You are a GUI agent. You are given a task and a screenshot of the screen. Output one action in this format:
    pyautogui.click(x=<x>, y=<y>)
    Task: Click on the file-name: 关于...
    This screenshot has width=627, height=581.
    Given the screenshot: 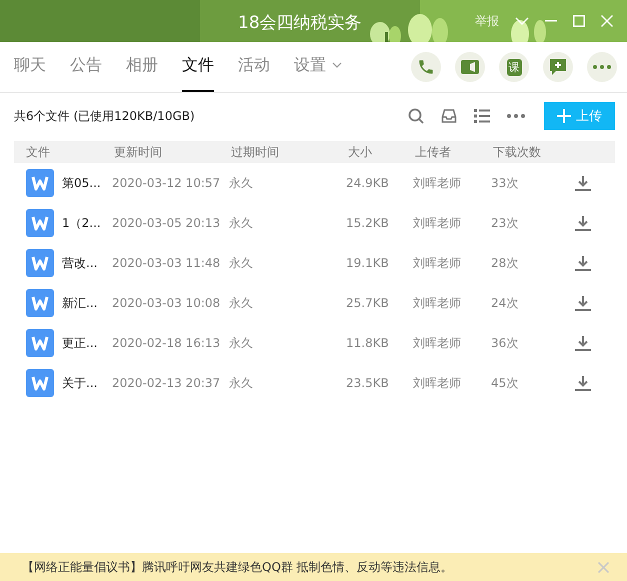 What is the action you would take?
    pyautogui.click(x=80, y=383)
    